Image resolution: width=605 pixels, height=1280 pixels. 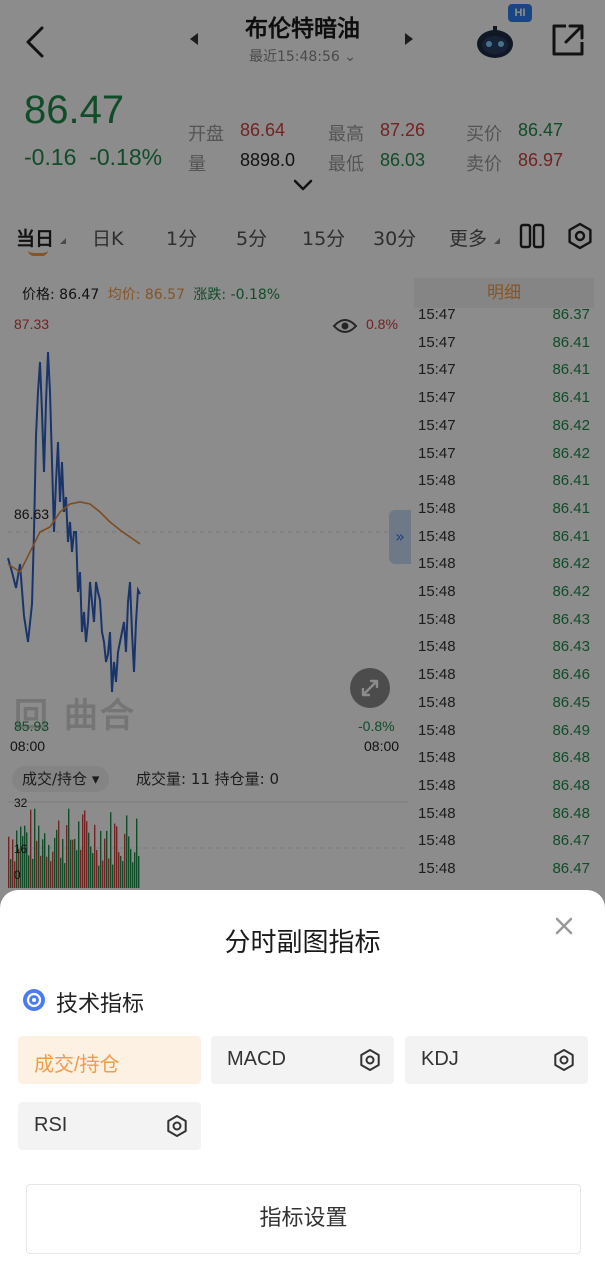 What do you see at coordinates (303, 1219) in the screenshot?
I see `indicator-settings-button: 指标设置` at bounding box center [303, 1219].